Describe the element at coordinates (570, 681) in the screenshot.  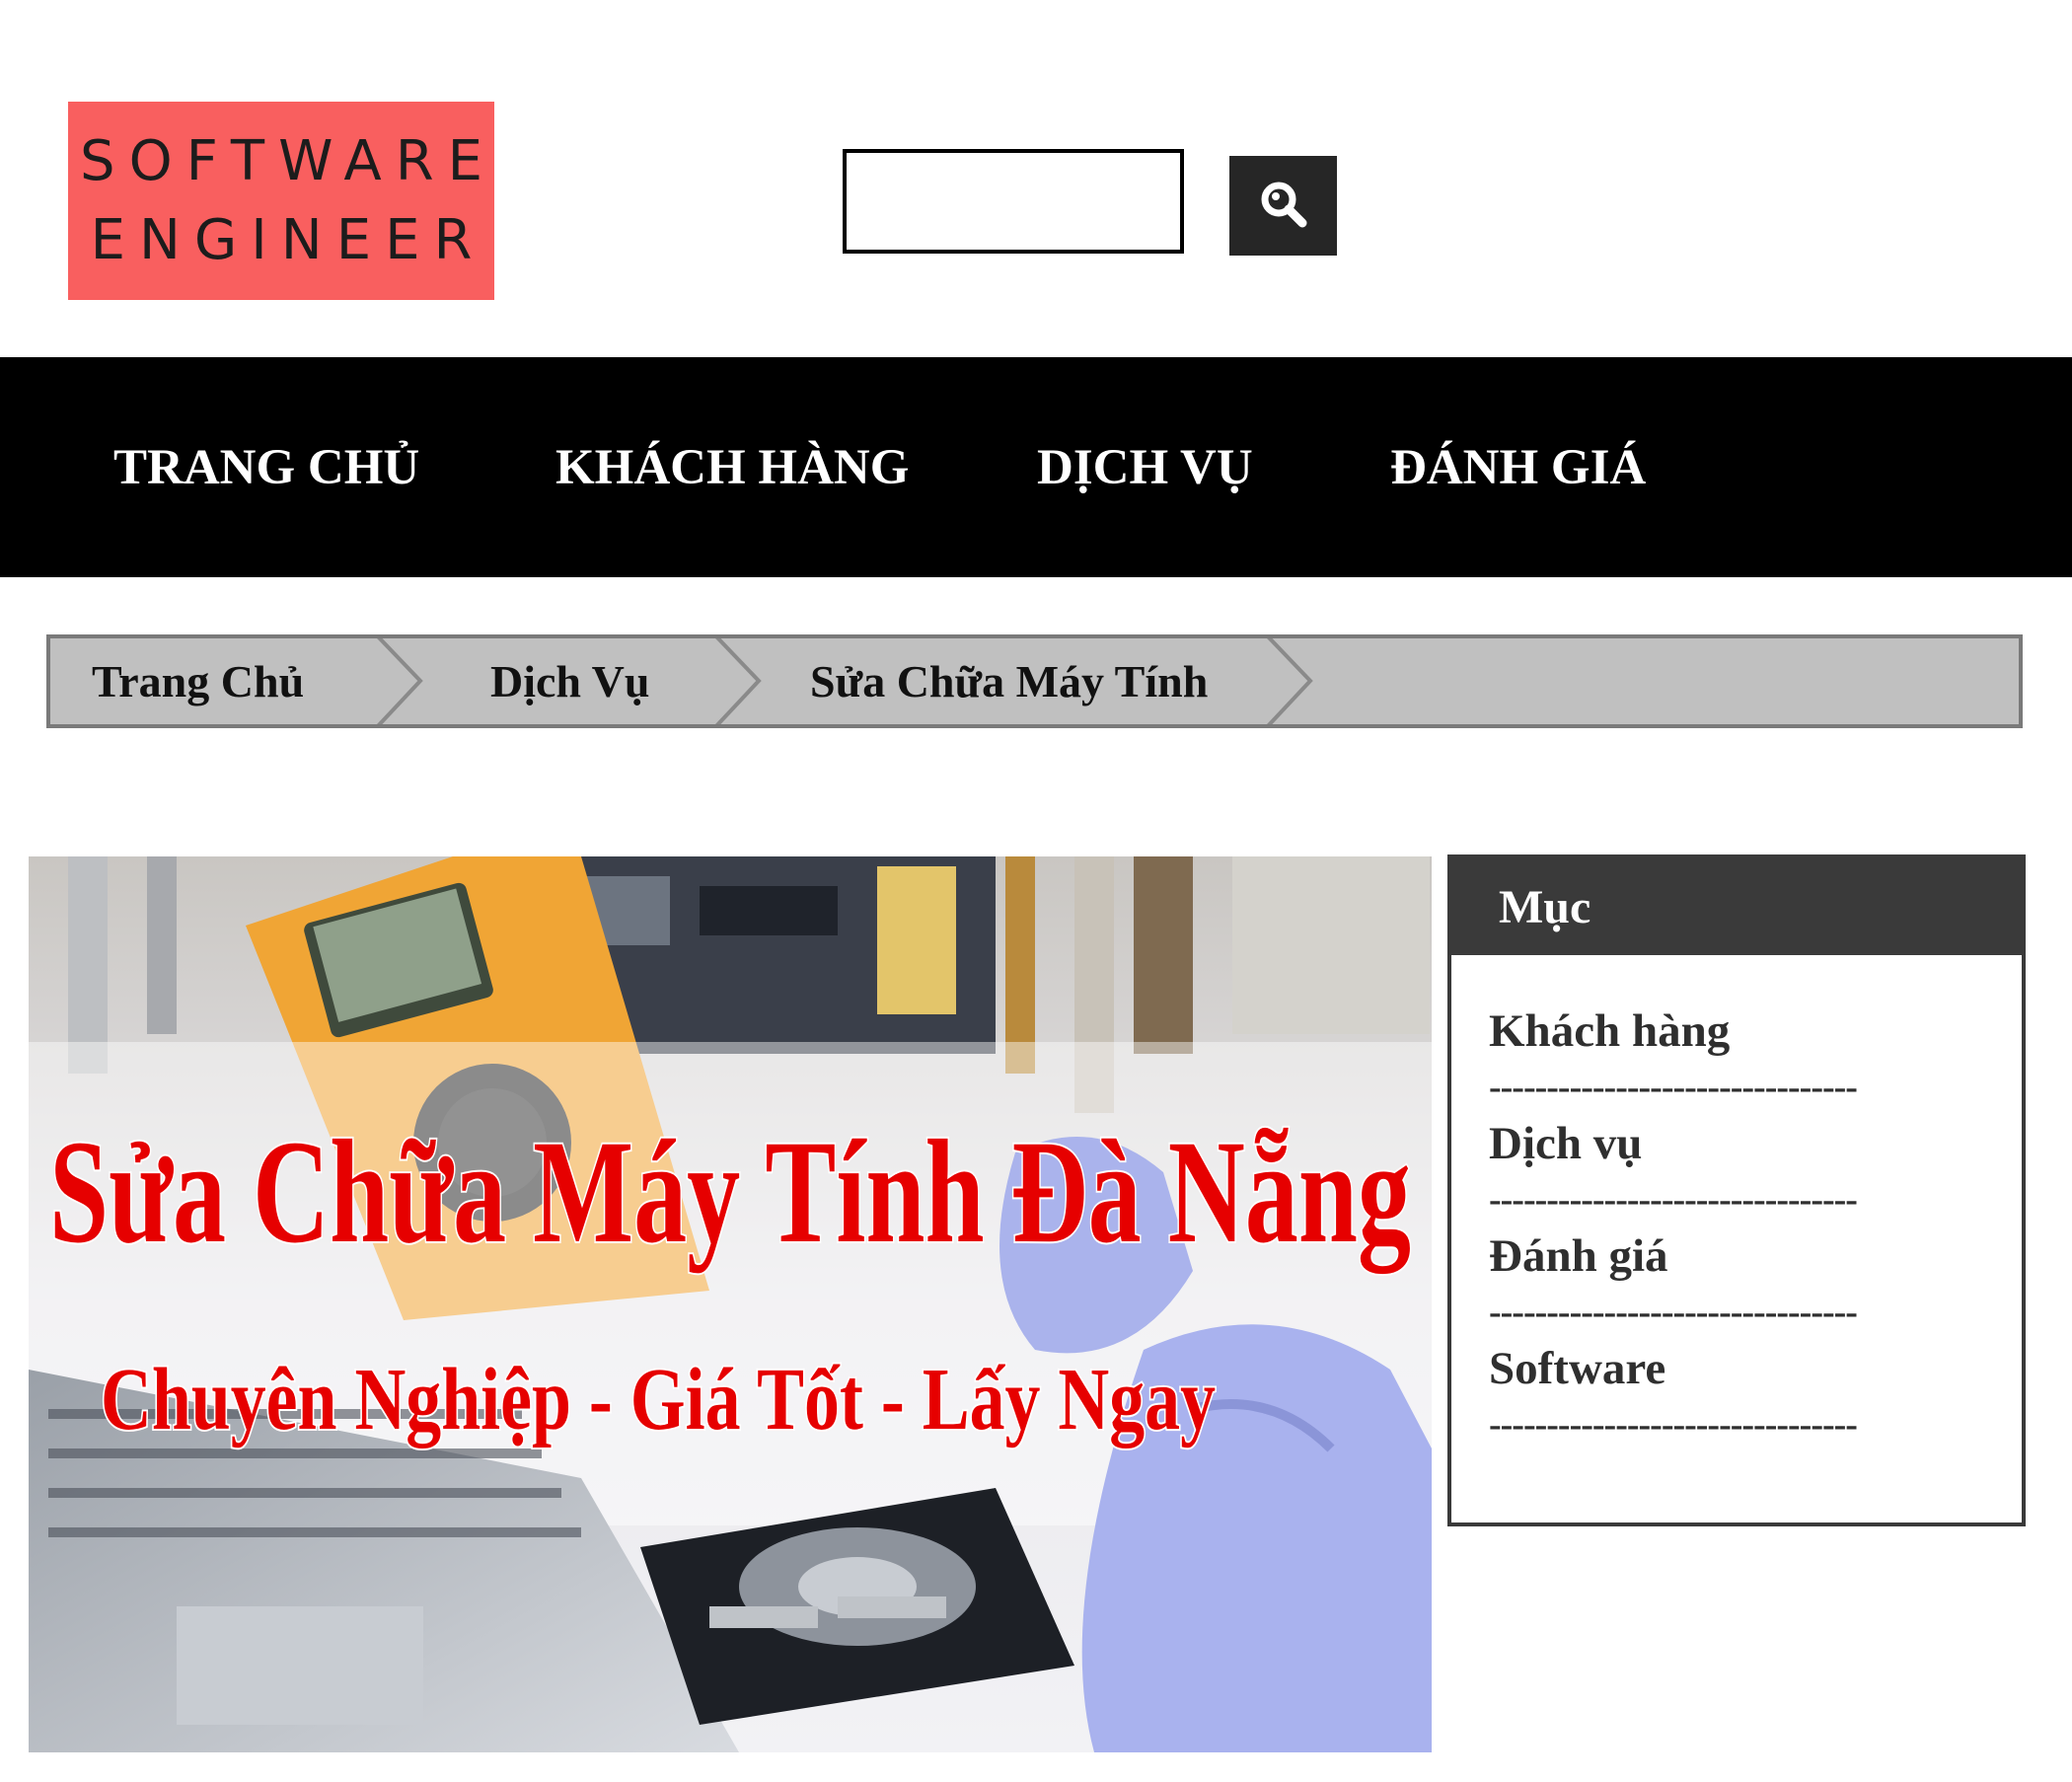
I see `breadcrumb-item-dich-vu: Dịch Vụ` at that location.